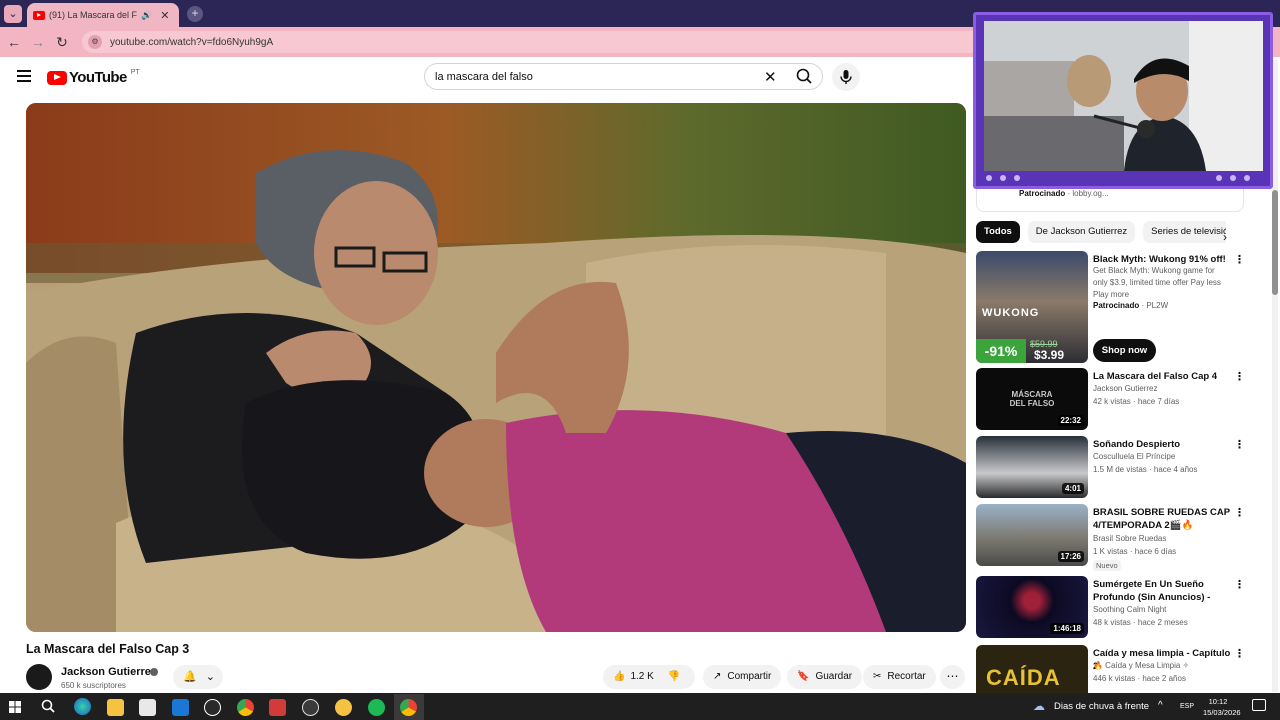  Describe the element at coordinates (642, 676) in the screenshot. I see `like-count: 1.2 K` at that location.